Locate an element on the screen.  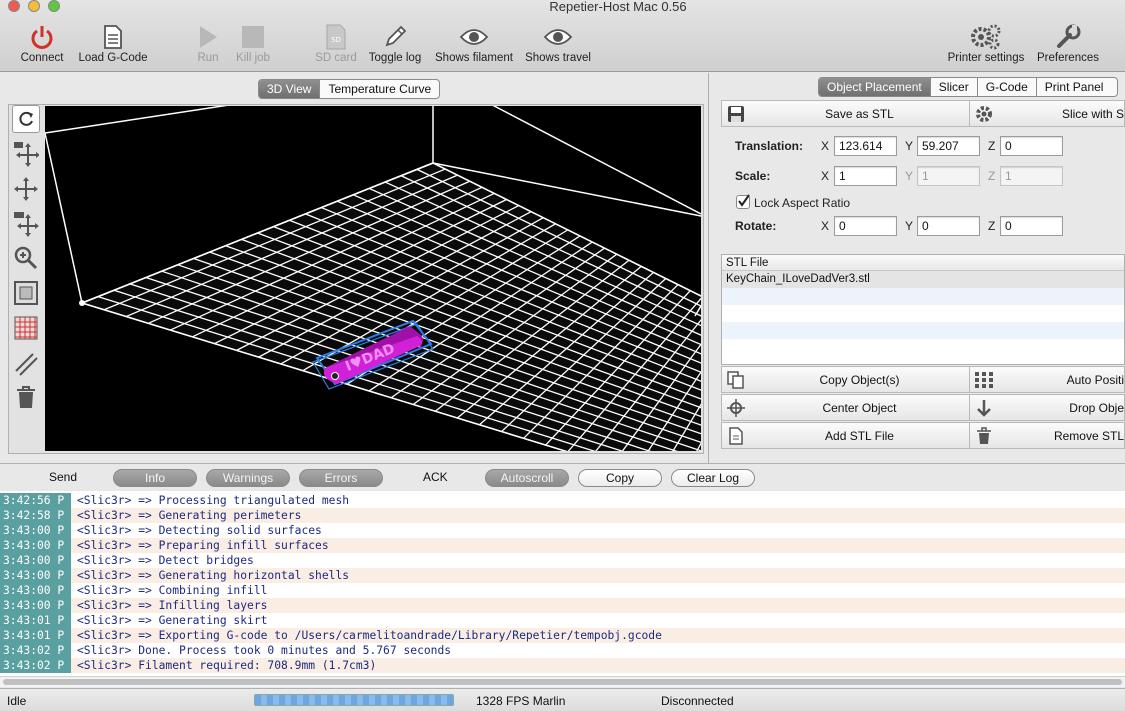
info-filter-toggle: Info is located at coordinates (155, 478).